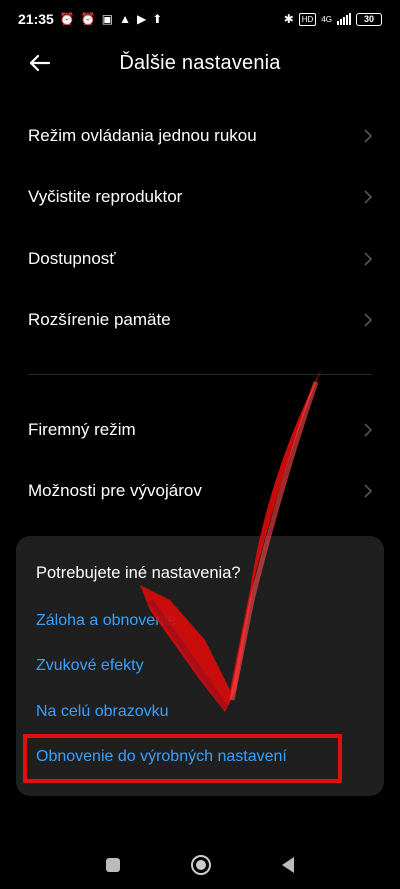 Image resolution: width=400 pixels, height=889 pixels. What do you see at coordinates (36, 19) in the screenshot?
I see `status-time: 21:35` at bounding box center [36, 19].